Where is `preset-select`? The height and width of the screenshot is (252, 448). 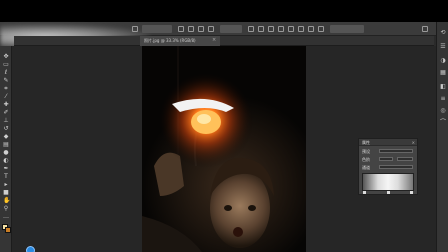 preset-select is located at coordinates (396, 151).